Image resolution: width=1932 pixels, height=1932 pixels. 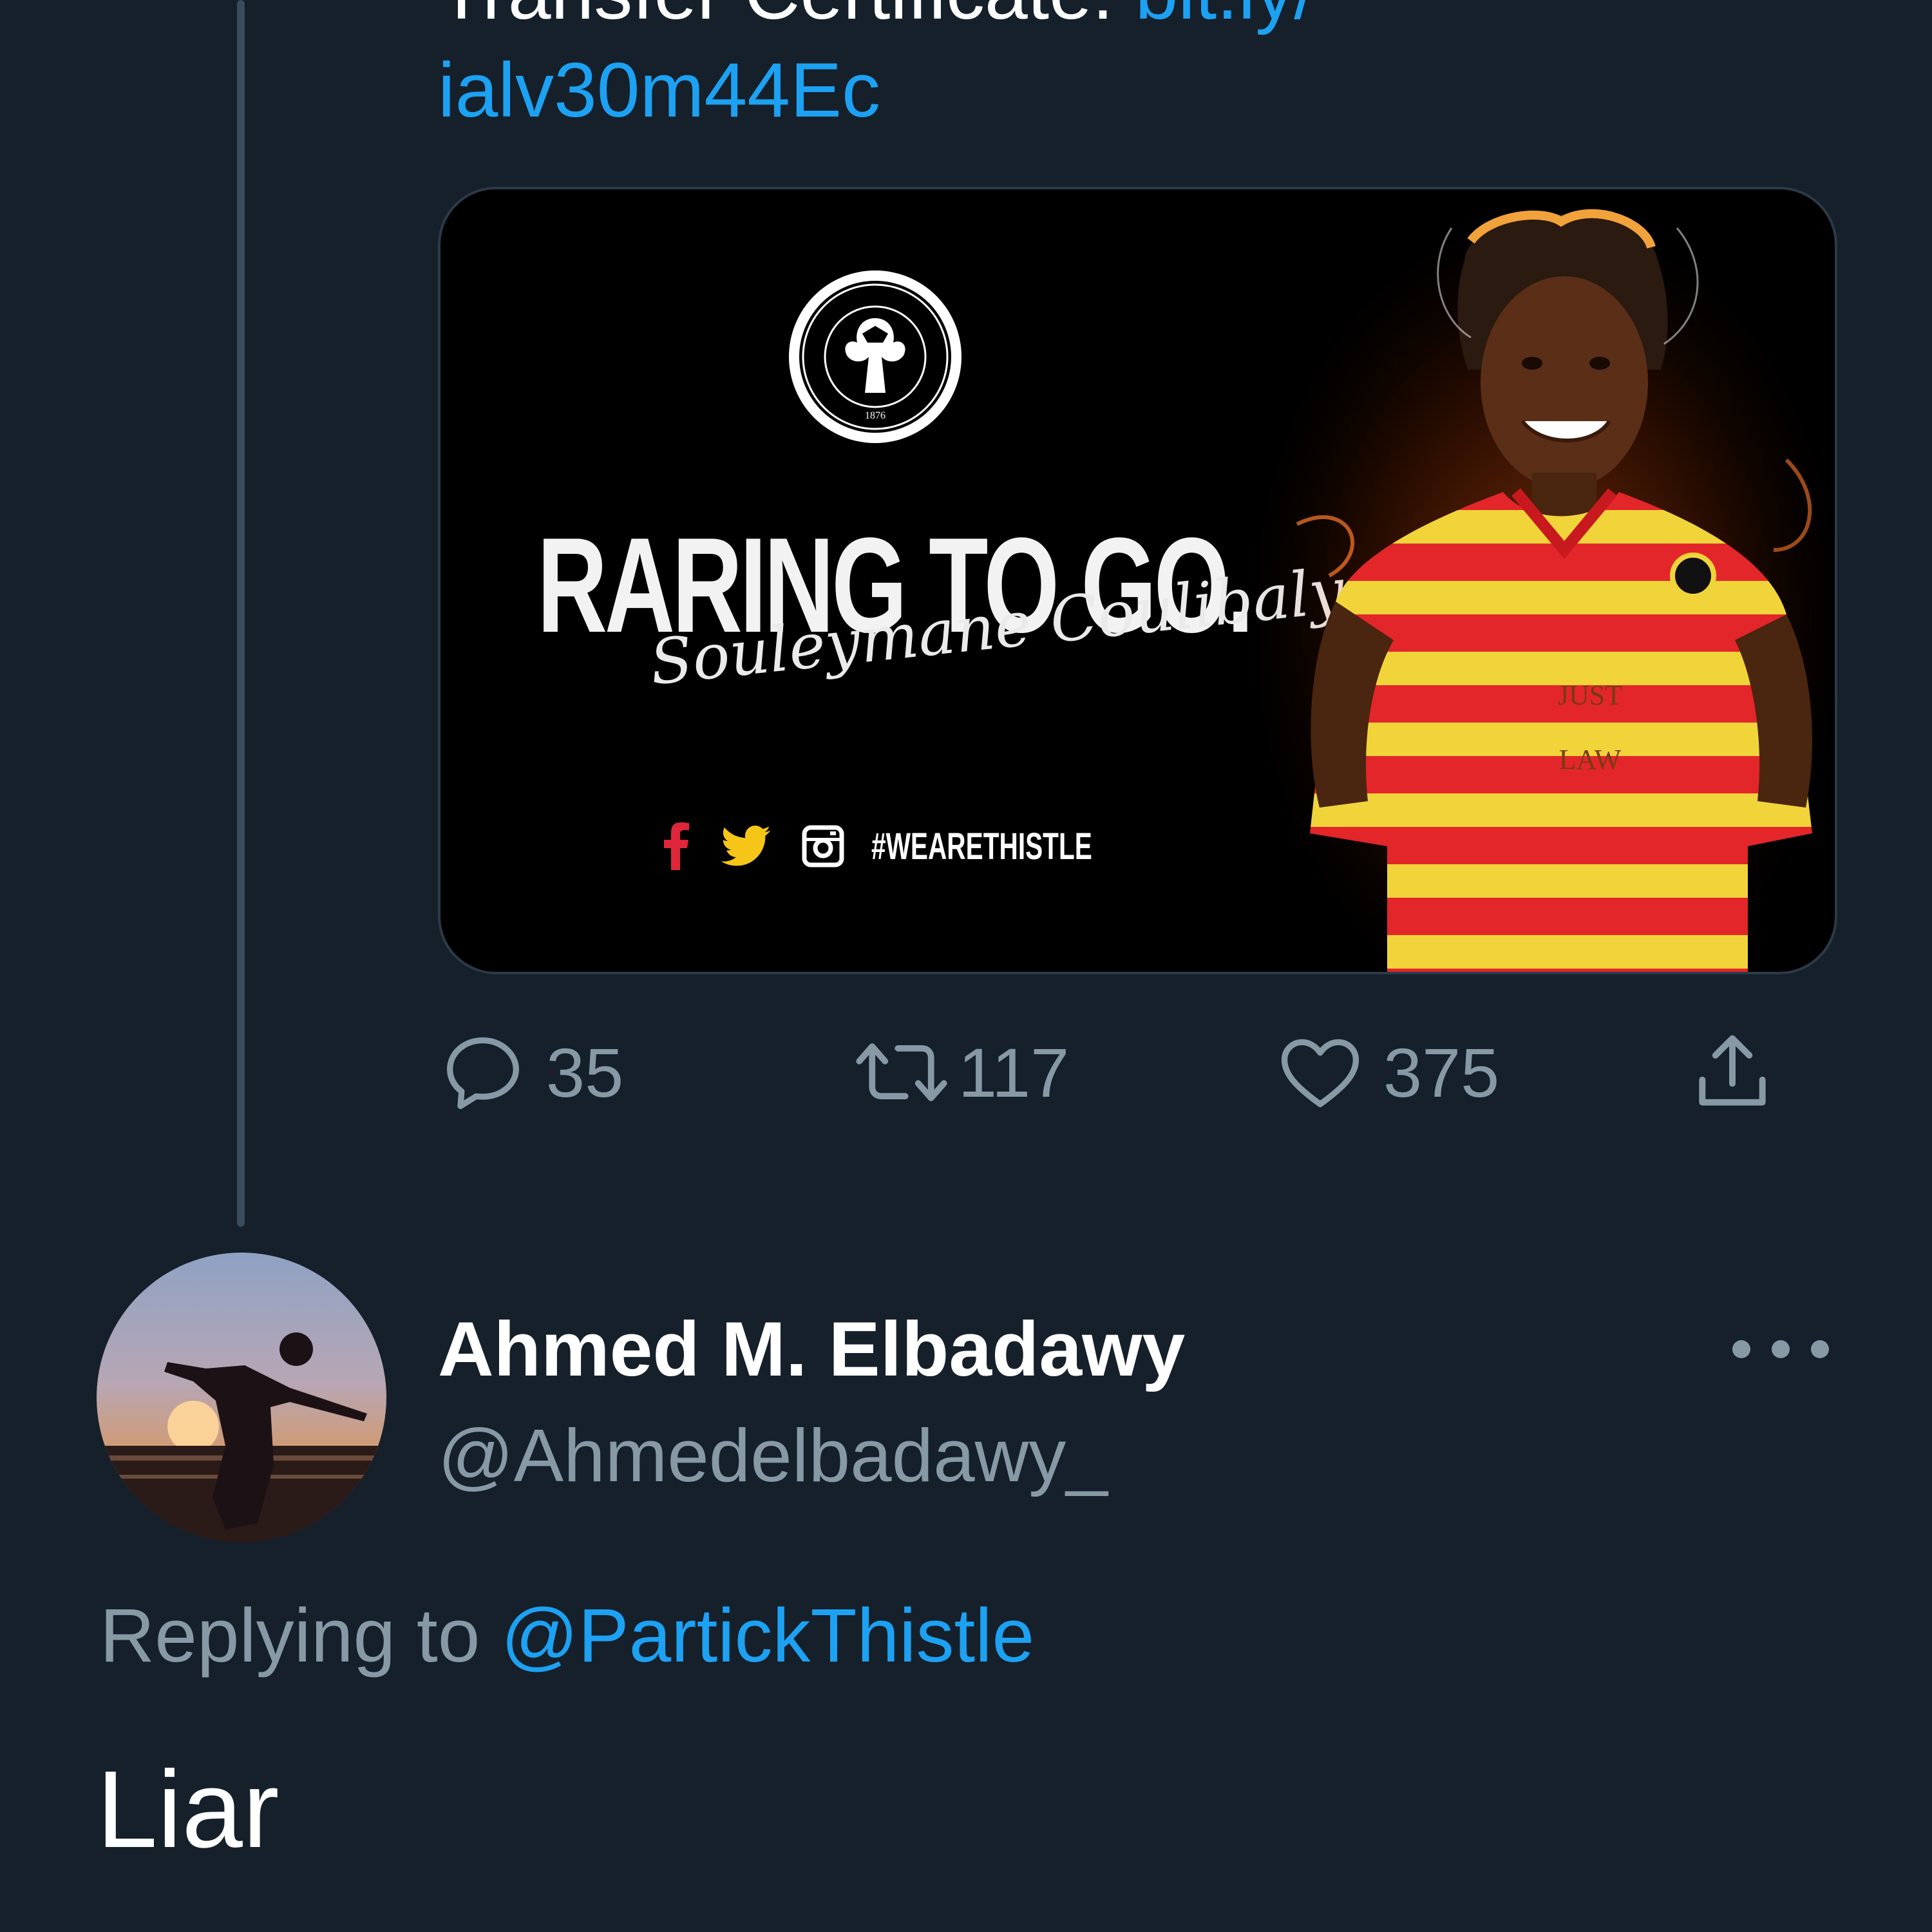 I want to click on club-crest-logo: 1876, so click(x=875, y=356).